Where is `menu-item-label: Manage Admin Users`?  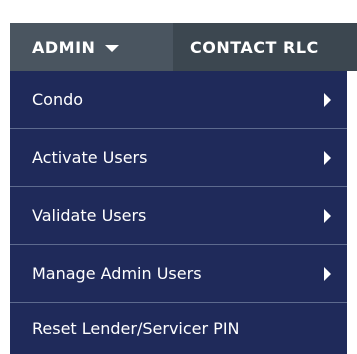 menu-item-label: Manage Admin Users is located at coordinates (117, 273).